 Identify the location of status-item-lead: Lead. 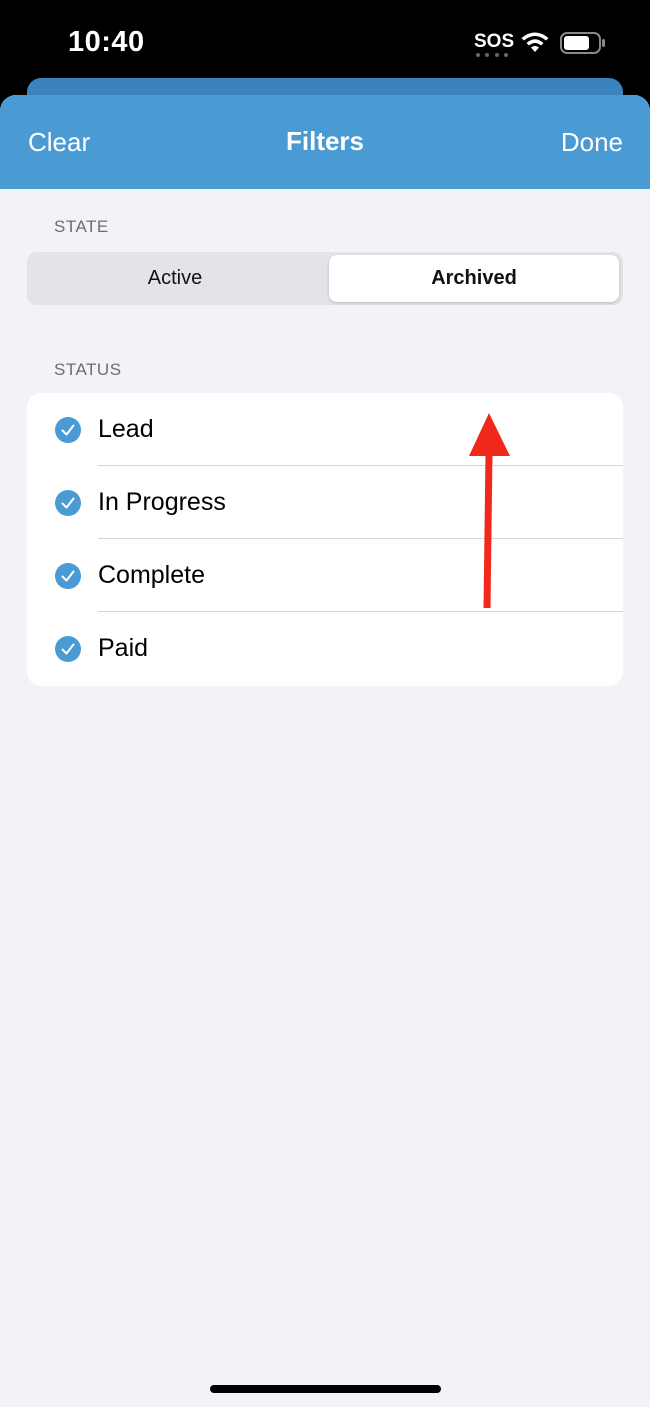
(325, 429).